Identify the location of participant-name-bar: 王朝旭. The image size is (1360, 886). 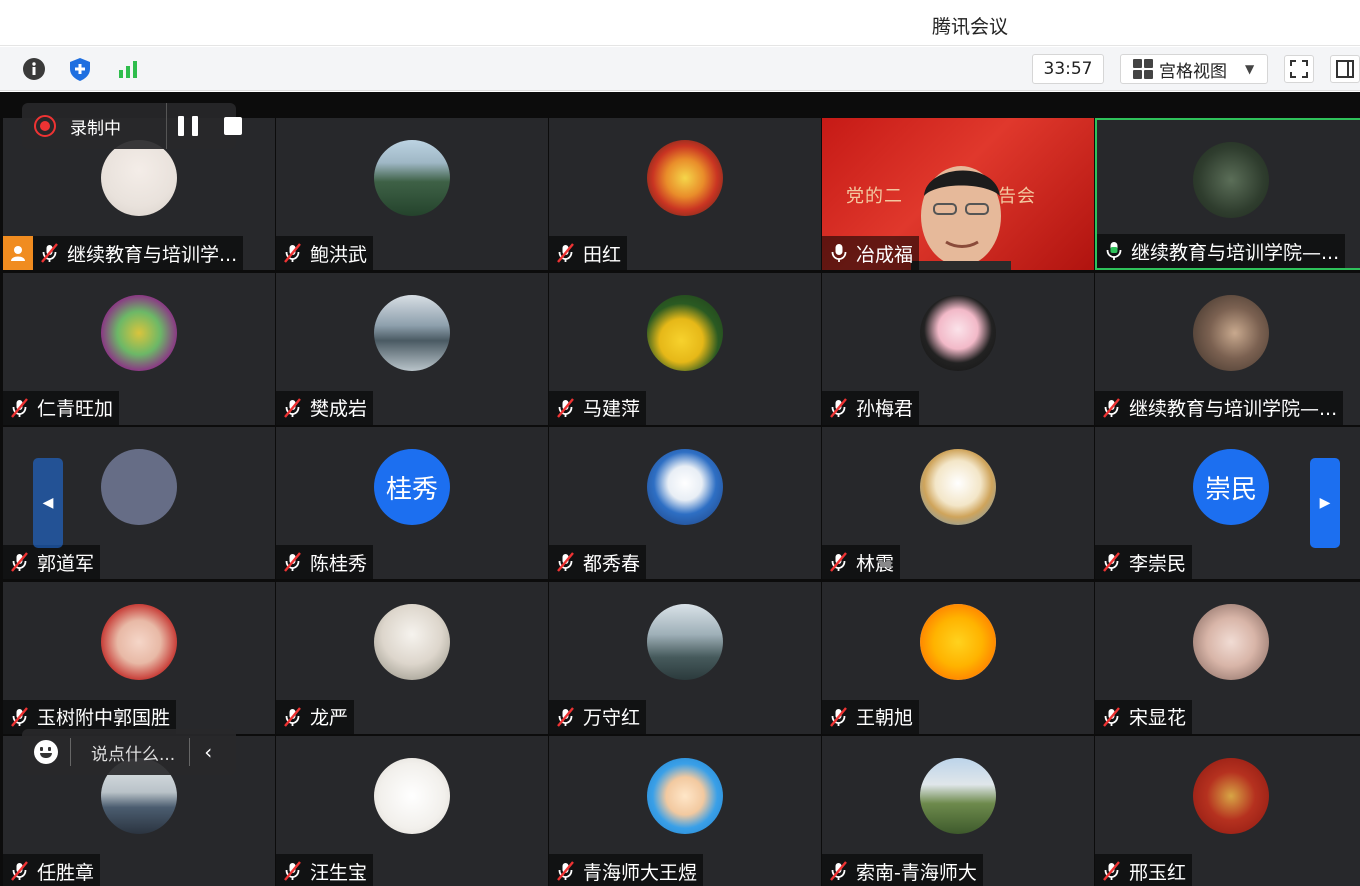
(871, 716).